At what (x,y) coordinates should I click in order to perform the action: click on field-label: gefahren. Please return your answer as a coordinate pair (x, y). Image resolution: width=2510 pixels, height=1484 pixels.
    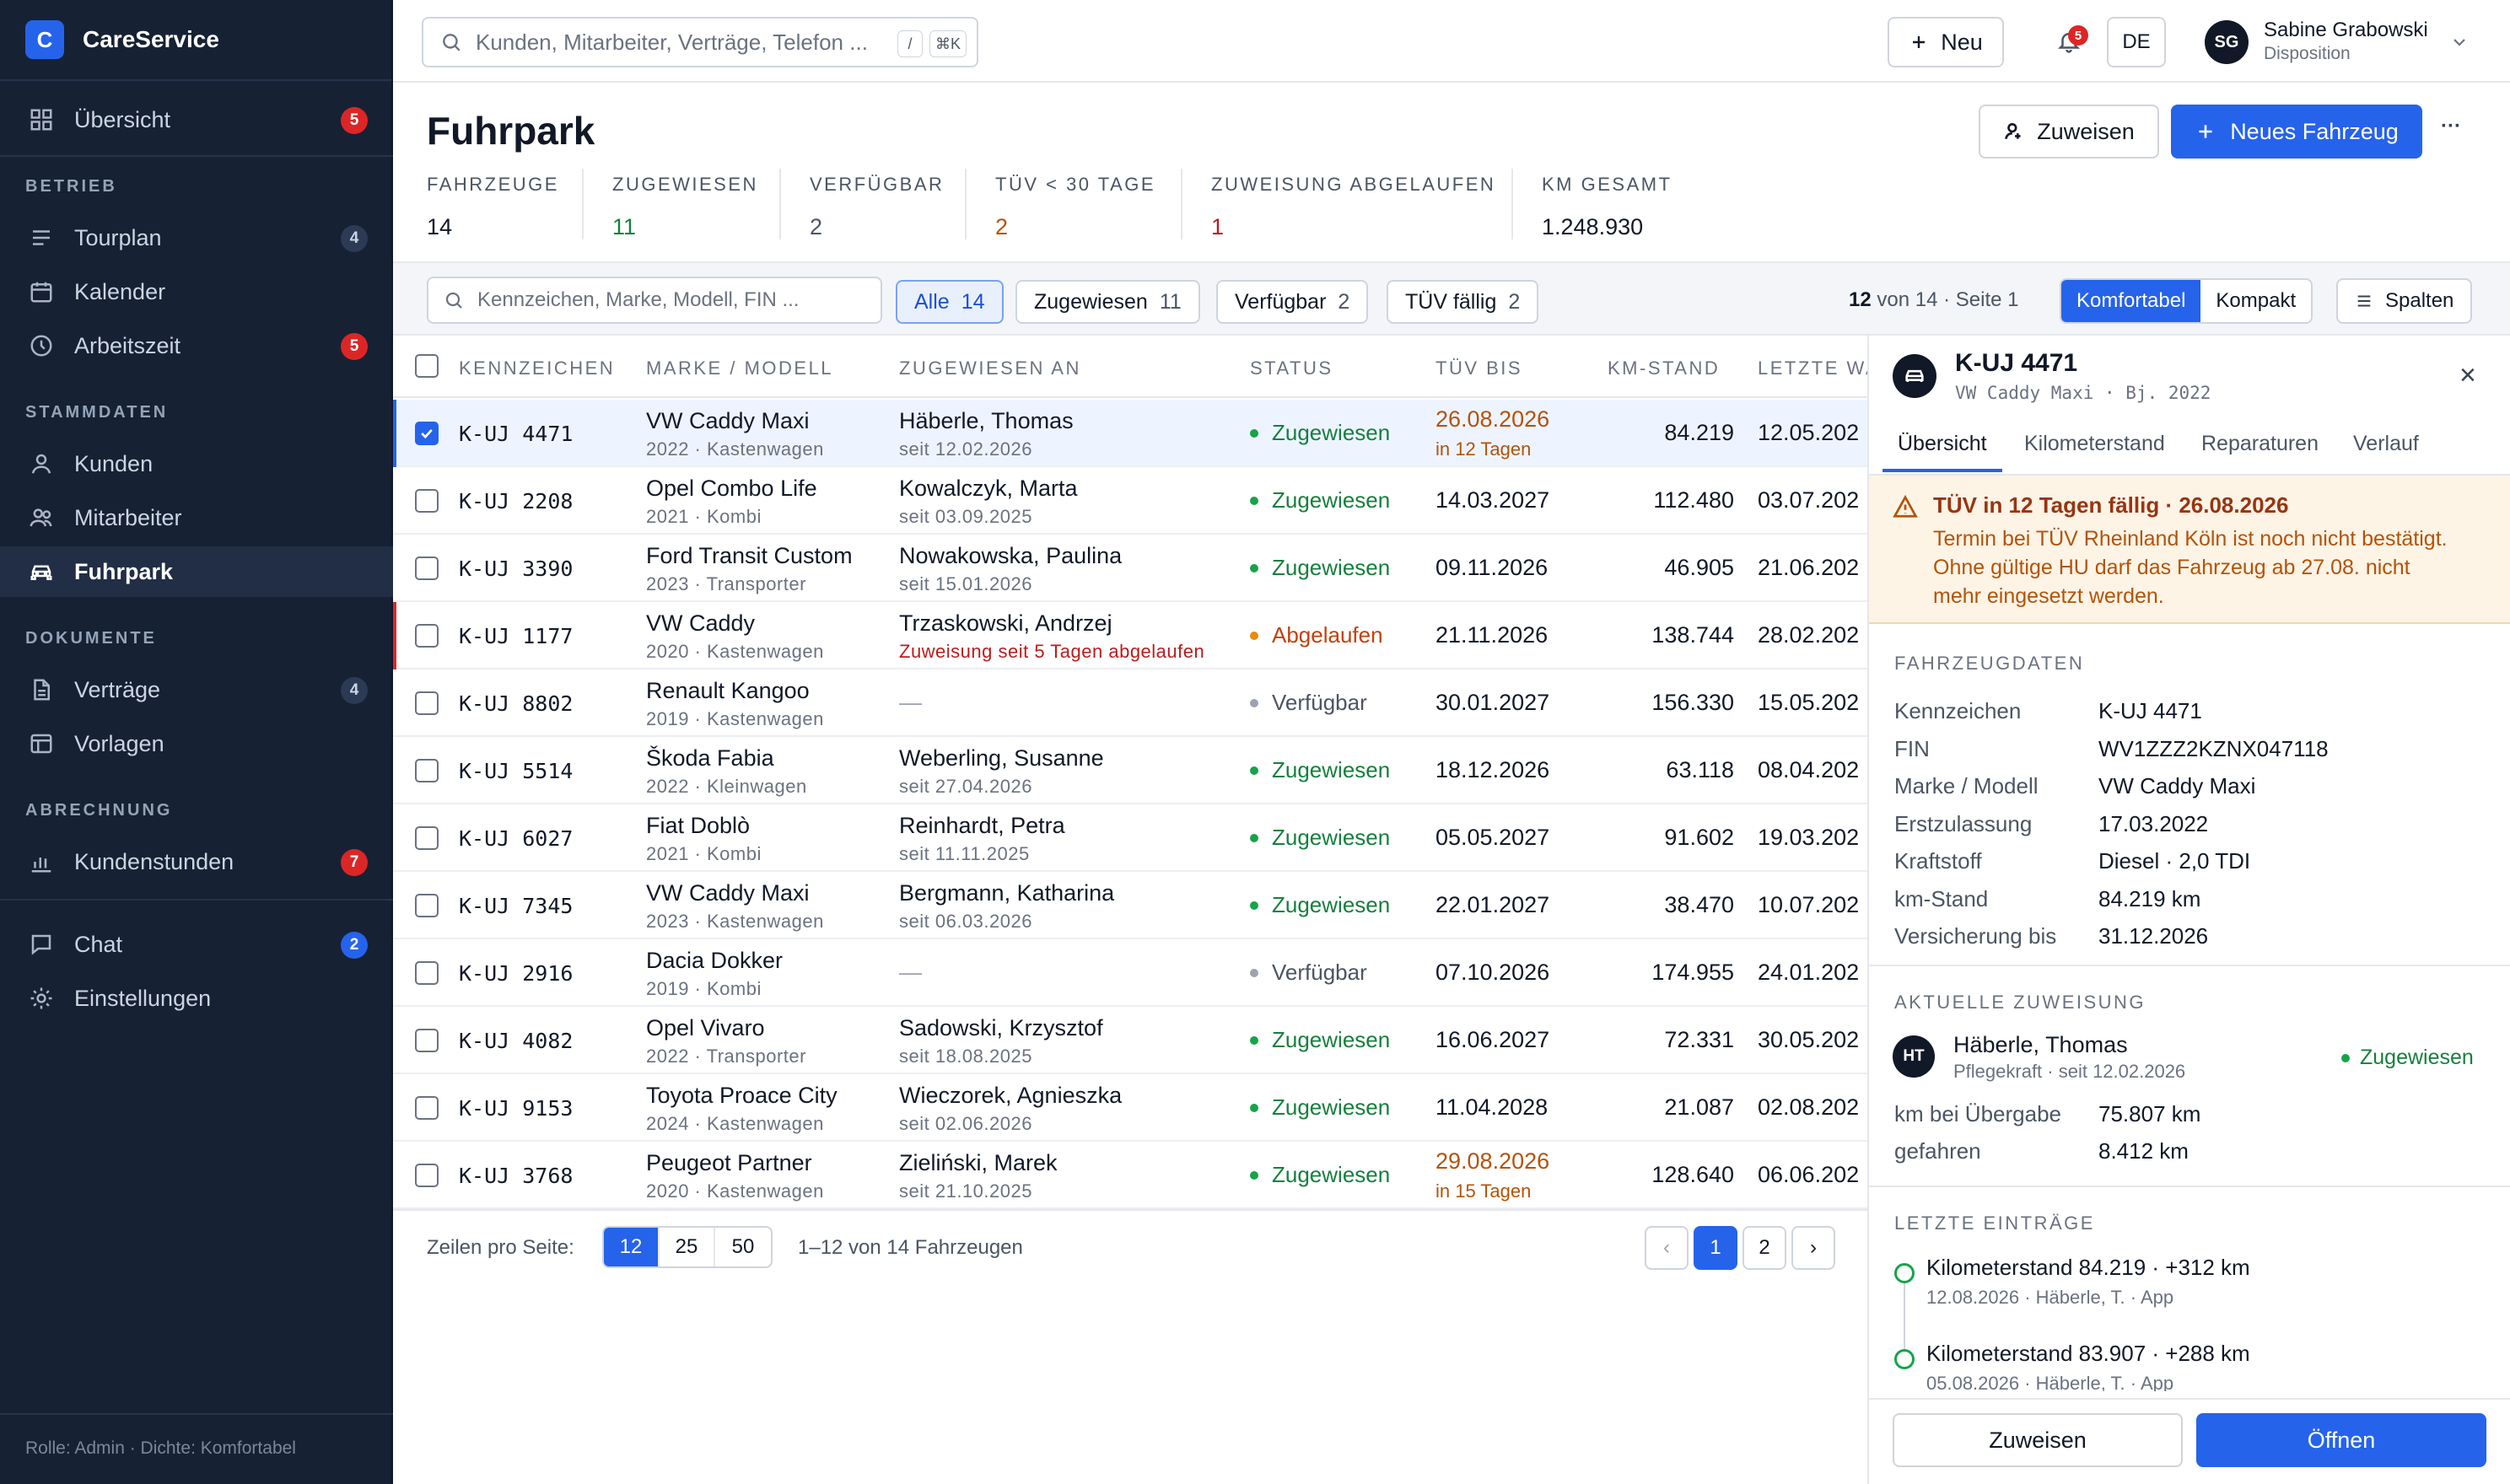
    Looking at the image, I should click on (1937, 1151).